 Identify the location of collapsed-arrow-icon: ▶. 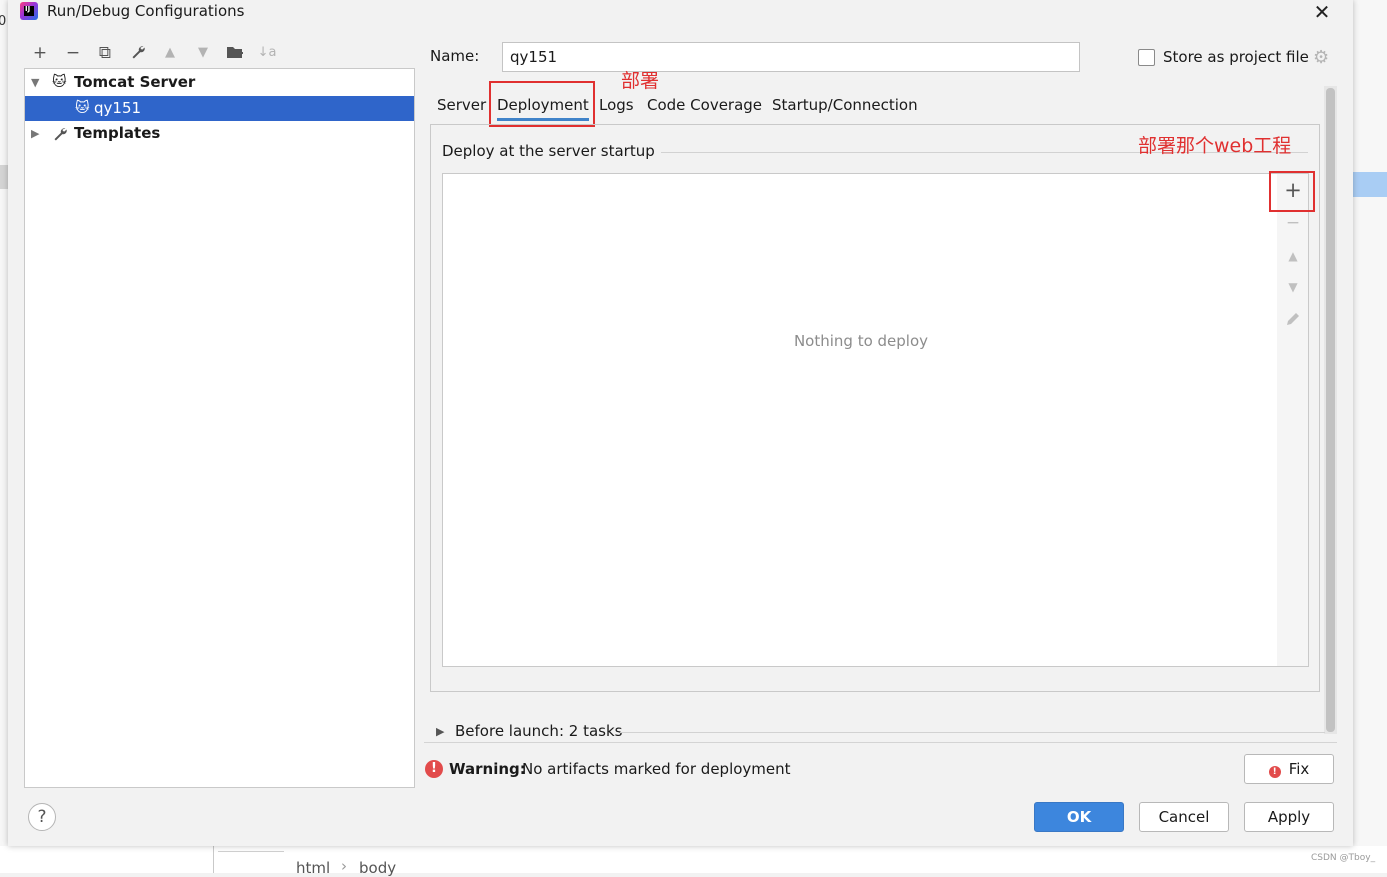
(35, 133).